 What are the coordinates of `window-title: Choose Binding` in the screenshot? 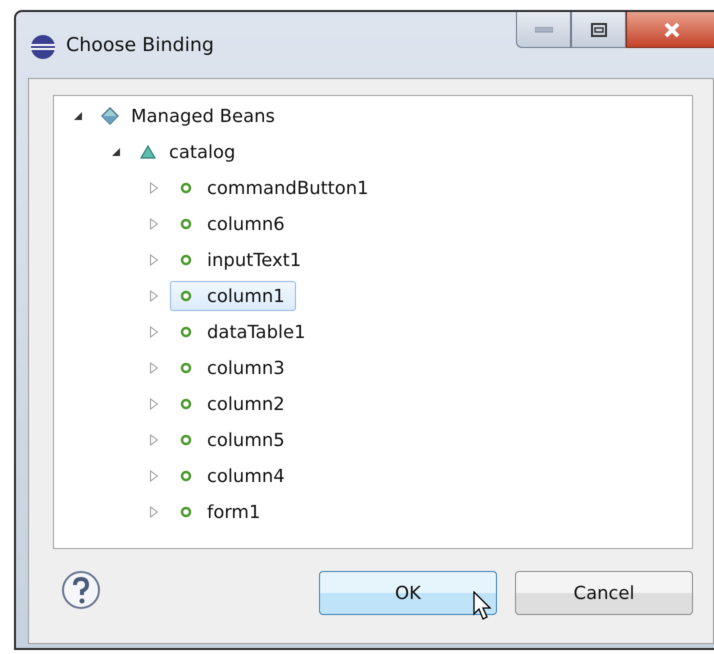 It's located at (140, 45).